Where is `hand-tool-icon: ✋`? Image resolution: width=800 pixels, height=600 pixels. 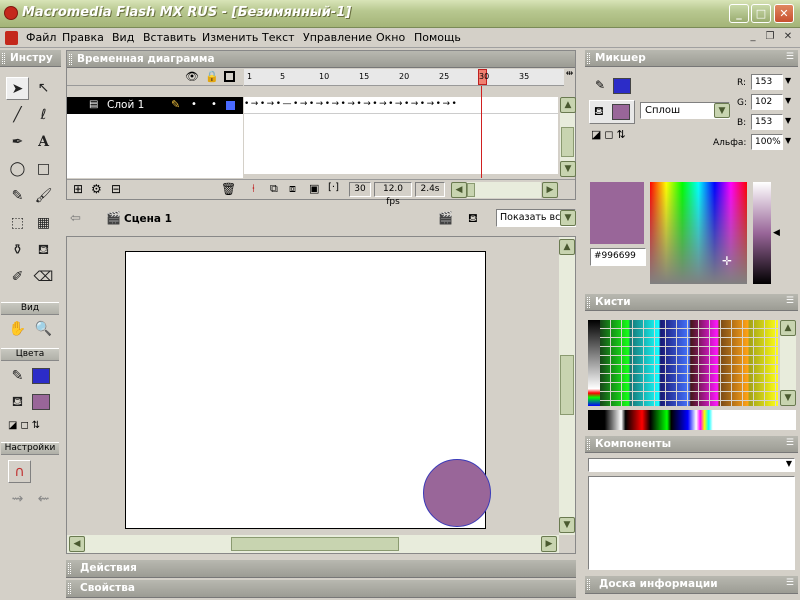 hand-tool-icon: ✋ is located at coordinates (17, 329).